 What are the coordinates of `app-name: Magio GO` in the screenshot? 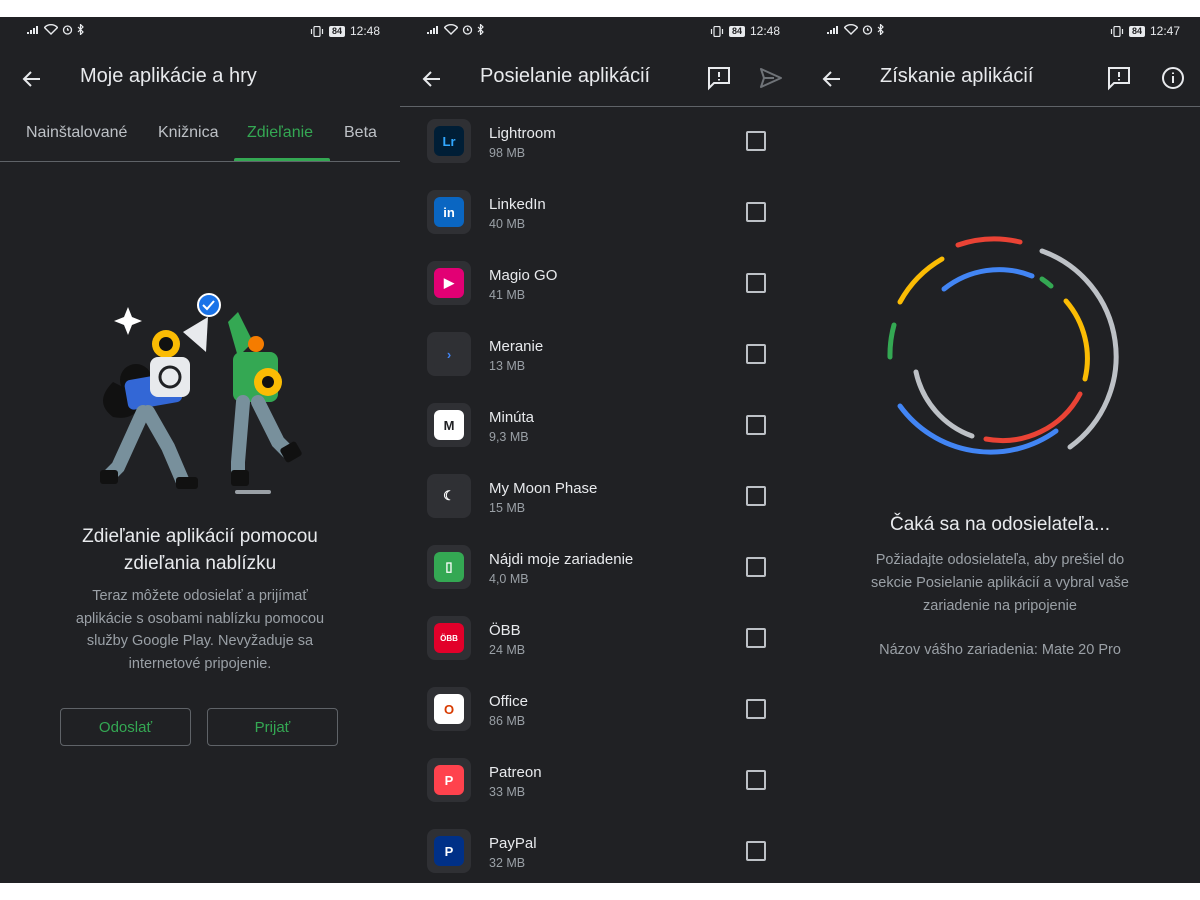 It's located at (523, 275).